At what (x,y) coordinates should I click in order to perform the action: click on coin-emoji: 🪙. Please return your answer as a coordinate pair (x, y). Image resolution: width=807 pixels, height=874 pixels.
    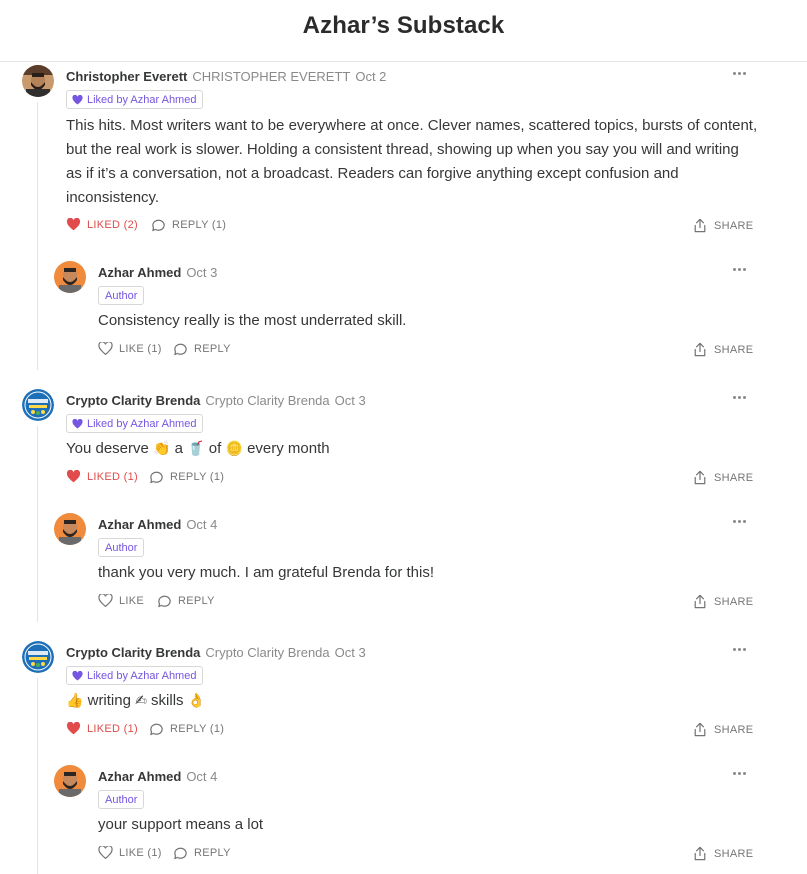
    Looking at the image, I should click on (234, 449).